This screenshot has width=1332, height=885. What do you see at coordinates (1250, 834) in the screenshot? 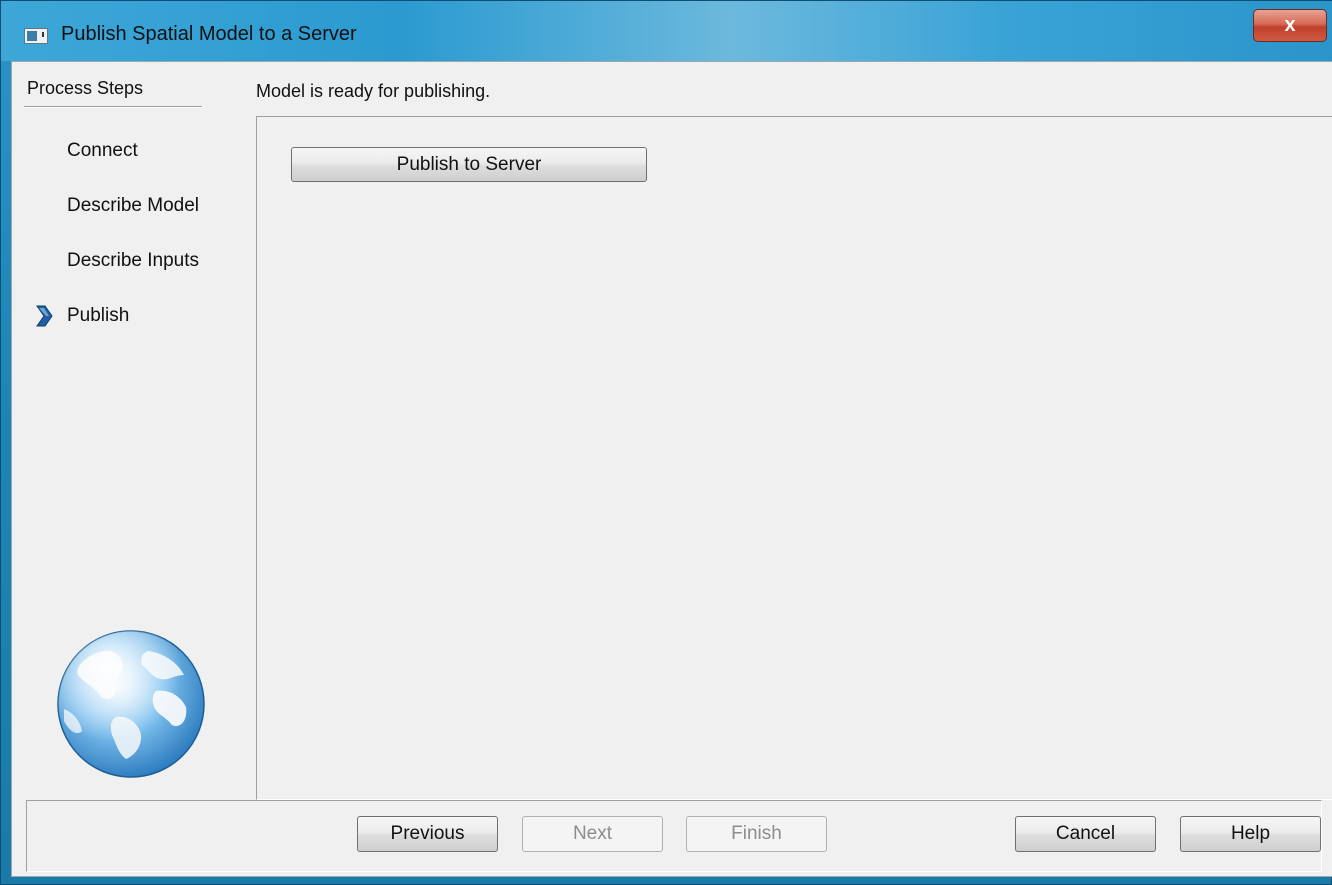
I see `help-button: Help` at bounding box center [1250, 834].